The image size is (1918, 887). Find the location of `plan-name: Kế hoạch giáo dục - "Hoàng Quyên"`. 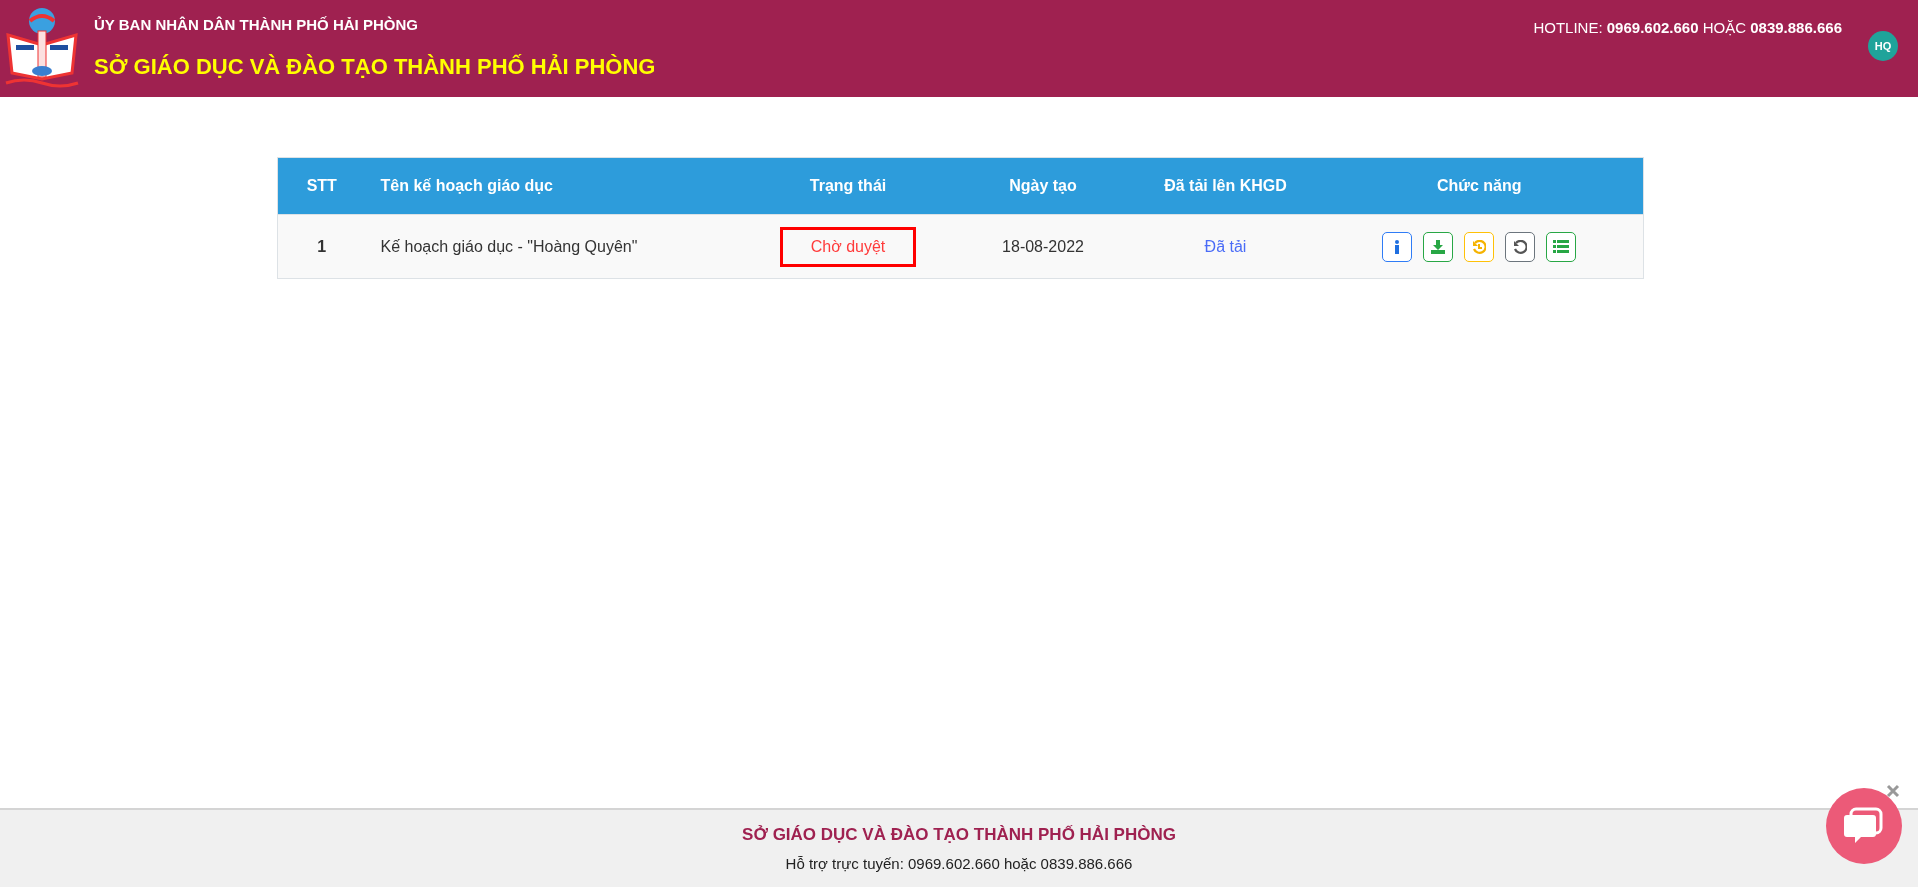

plan-name: Kế hoạch giáo dục - "Hoàng Quyên" is located at coordinates (509, 246).